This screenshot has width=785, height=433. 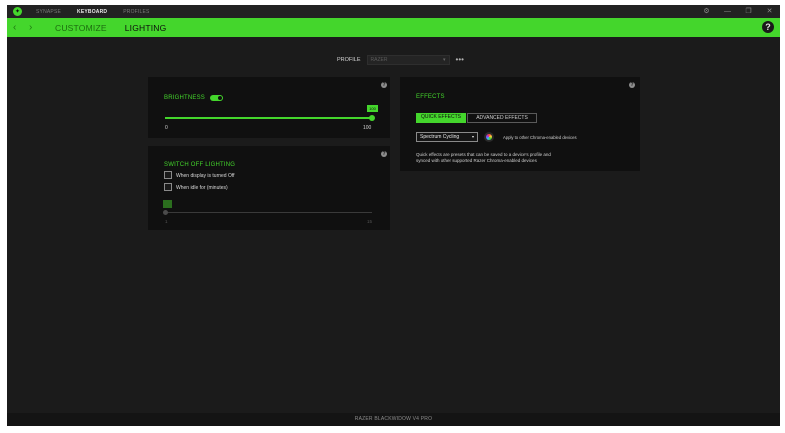 I want to click on title-bar: ✦ SYNAPSE KEYBOARD PROFILES ⚙ — ❐ ✕, so click(x=393, y=11).